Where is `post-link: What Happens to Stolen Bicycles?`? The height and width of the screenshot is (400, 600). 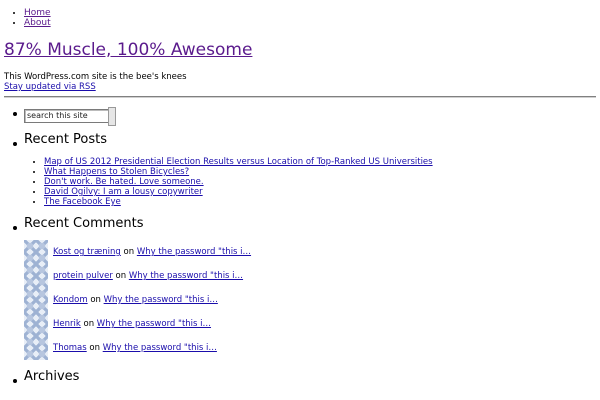
post-link: What Happens to Stolen Bicycles? is located at coordinates (116, 172).